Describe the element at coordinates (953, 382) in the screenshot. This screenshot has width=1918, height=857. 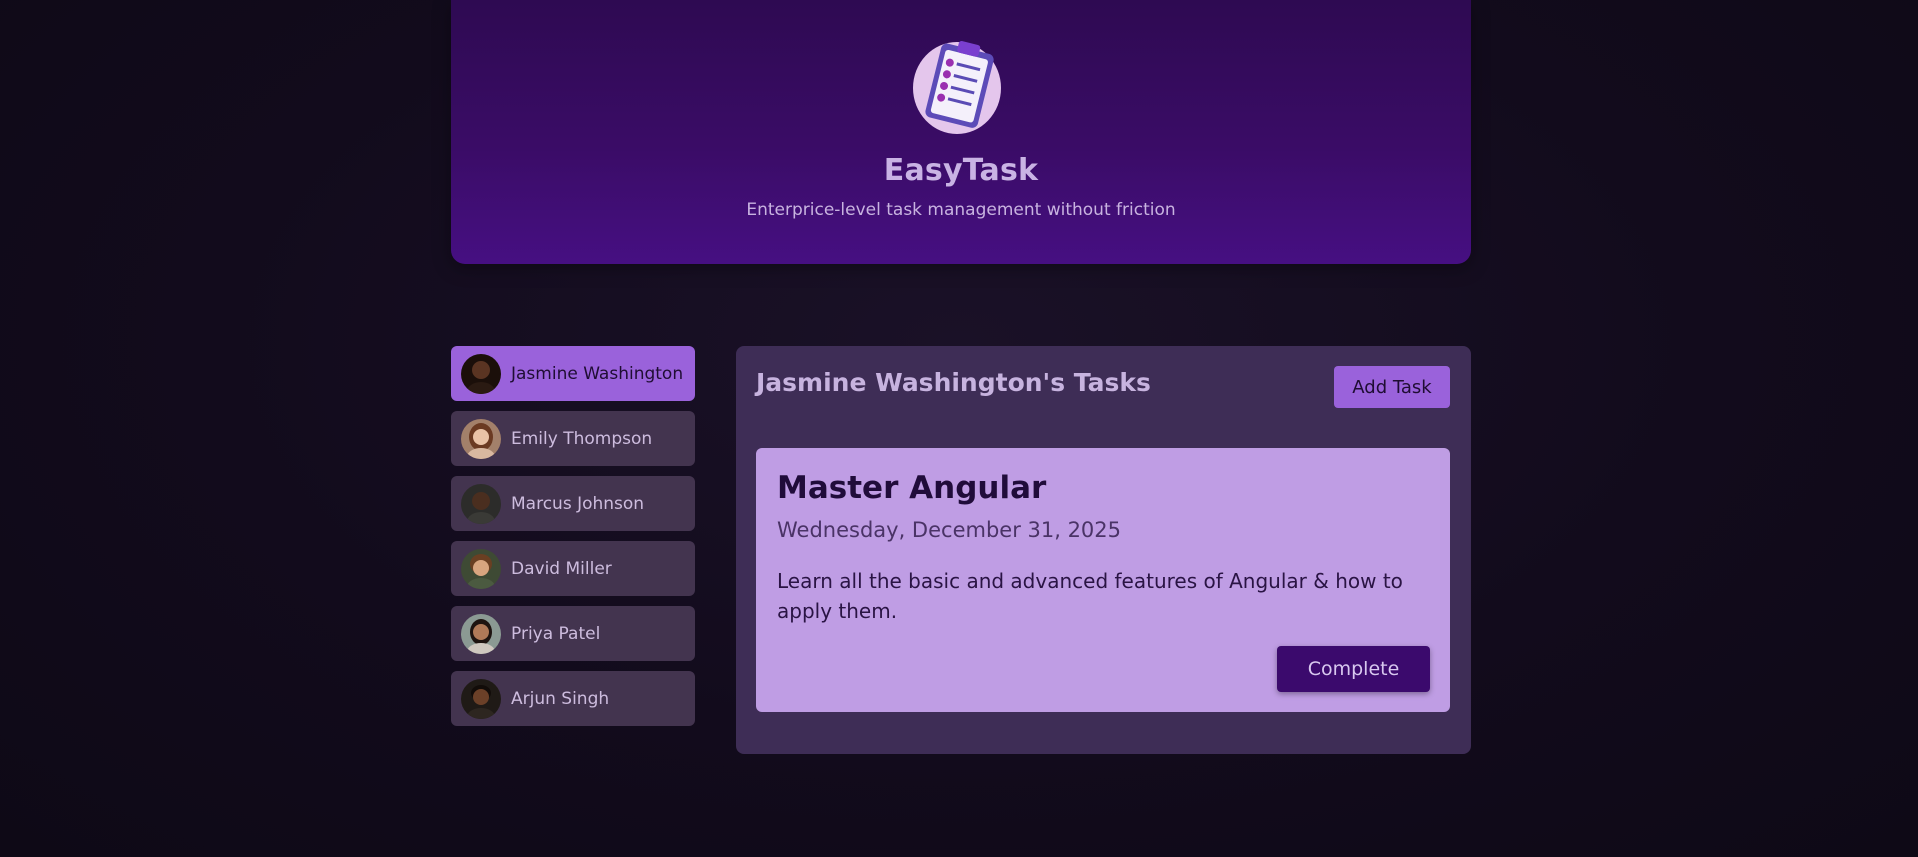
I see `tasks-title: Jasmine Washington's Tasks` at that location.